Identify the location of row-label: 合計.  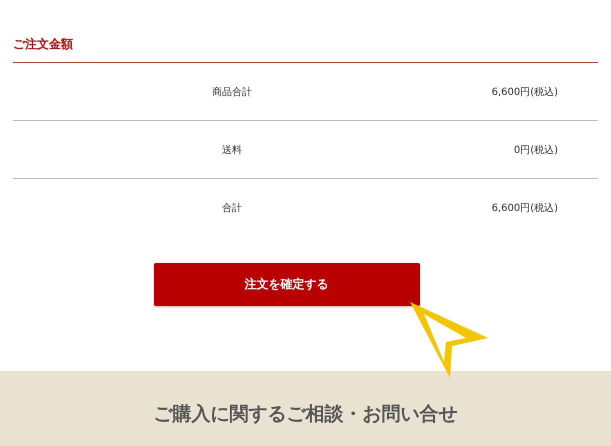
(232, 208).